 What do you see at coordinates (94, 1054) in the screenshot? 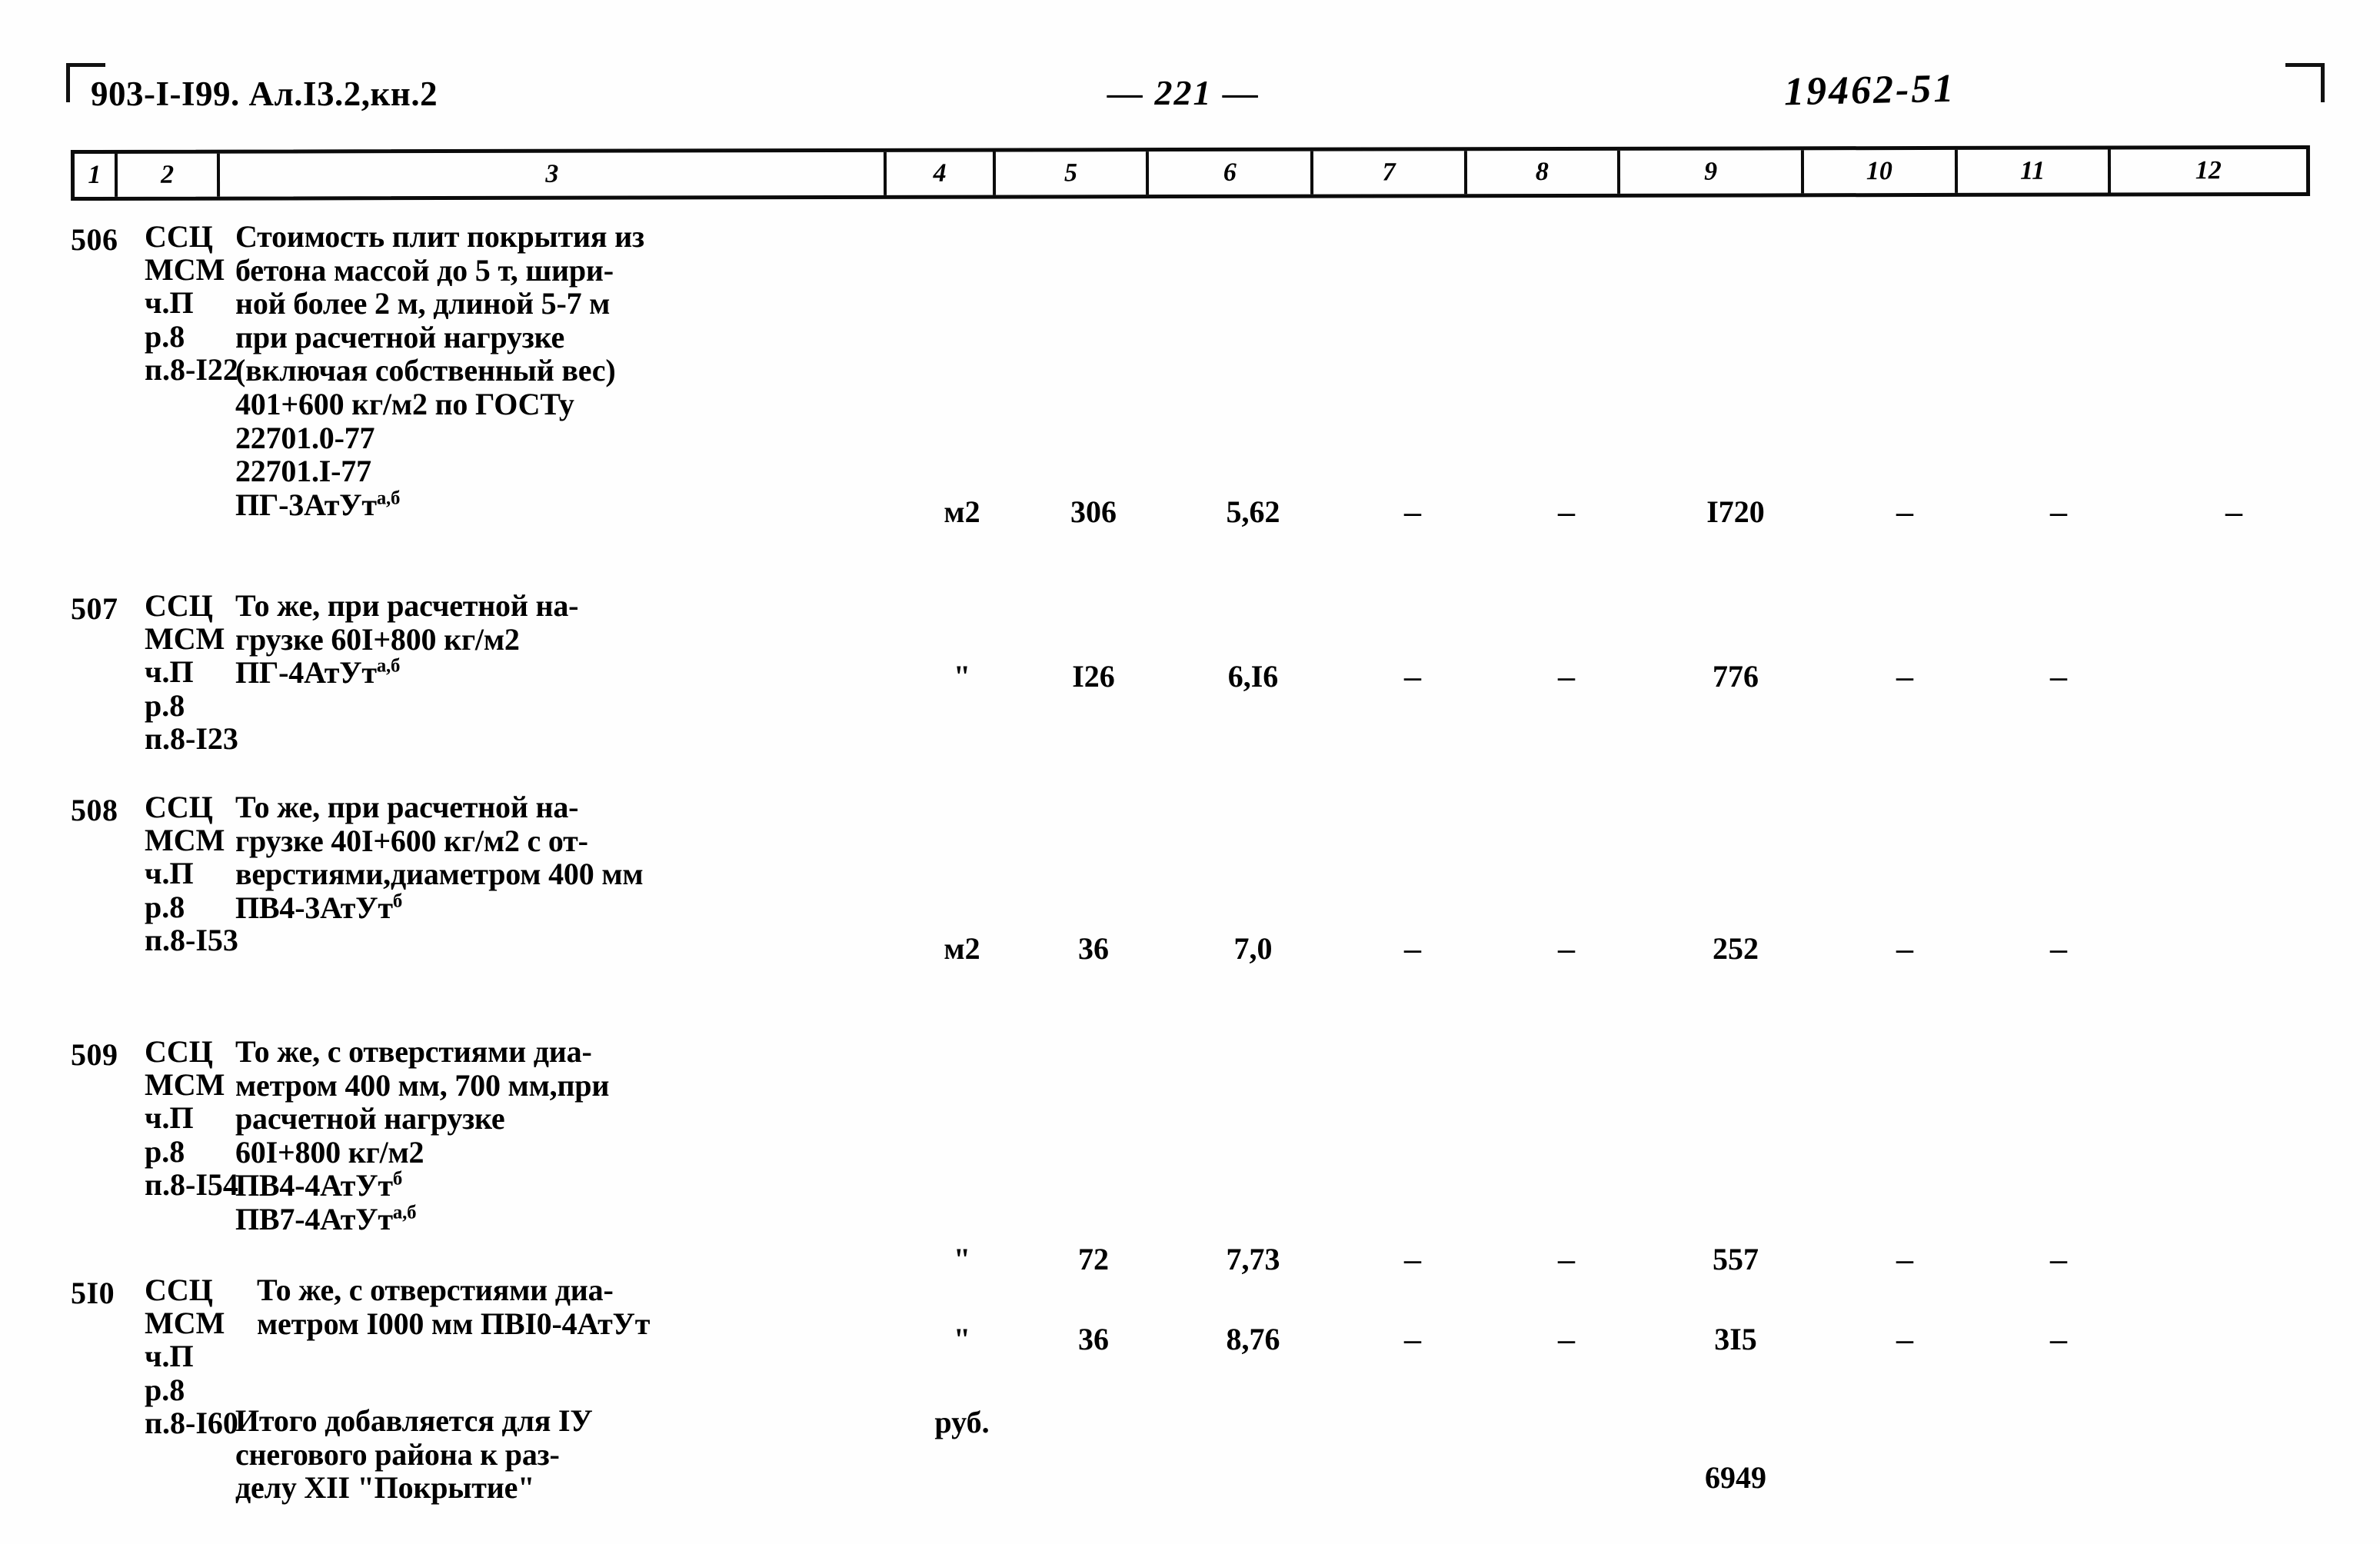
I see `row-number: 509` at bounding box center [94, 1054].